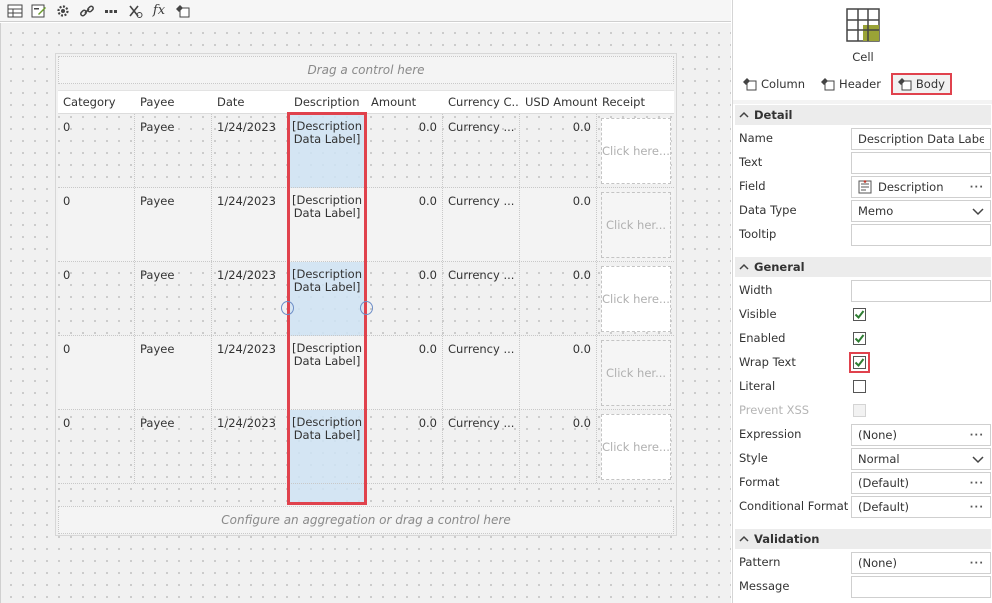 This screenshot has width=992, height=603. Describe the element at coordinates (96, 102) in the screenshot. I see `header-category: Category` at that location.